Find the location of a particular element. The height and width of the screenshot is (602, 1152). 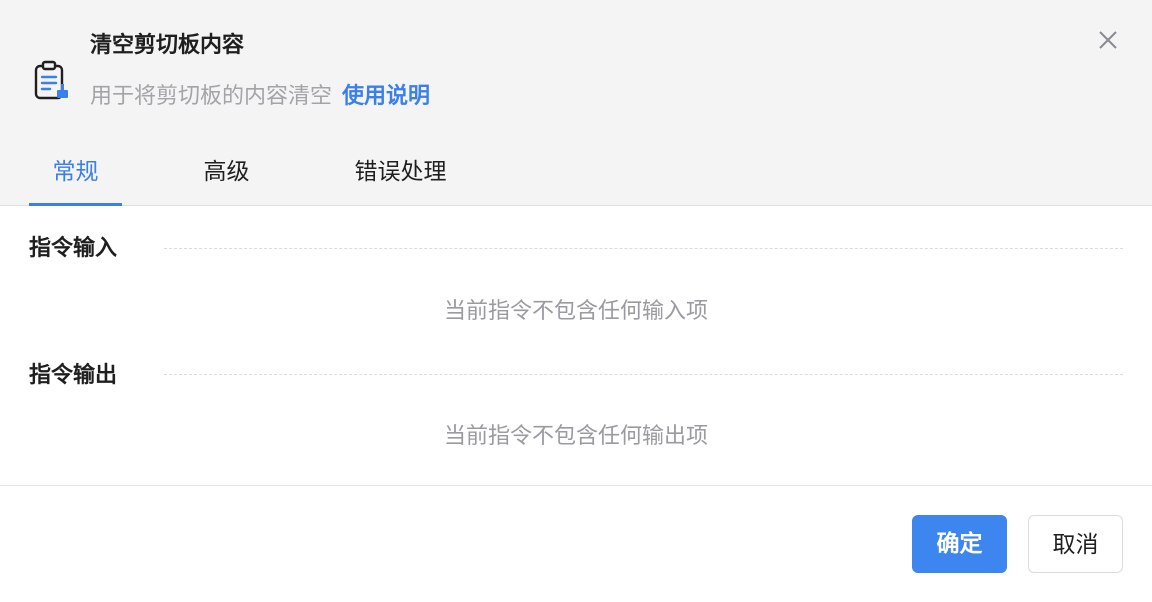

help-link: 使用说明 is located at coordinates (386, 96).